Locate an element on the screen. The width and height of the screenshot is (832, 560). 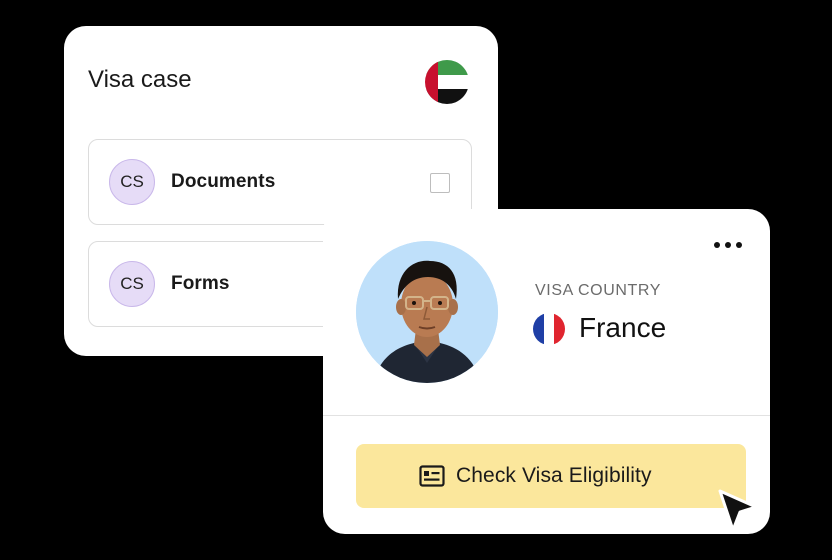
check-visa-eligibility-button: Check Visa Eligibility is located at coordinates (551, 476).